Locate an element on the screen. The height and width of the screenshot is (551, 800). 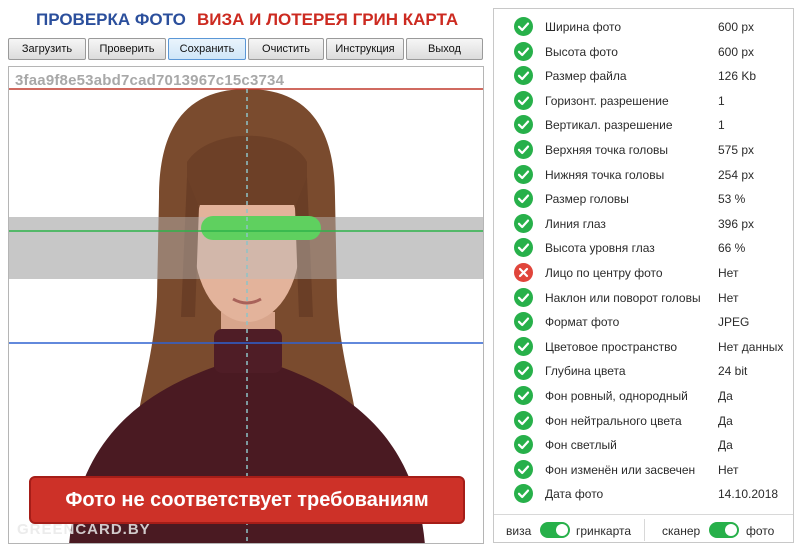
photo-label: фото is located at coordinates (760, 531).